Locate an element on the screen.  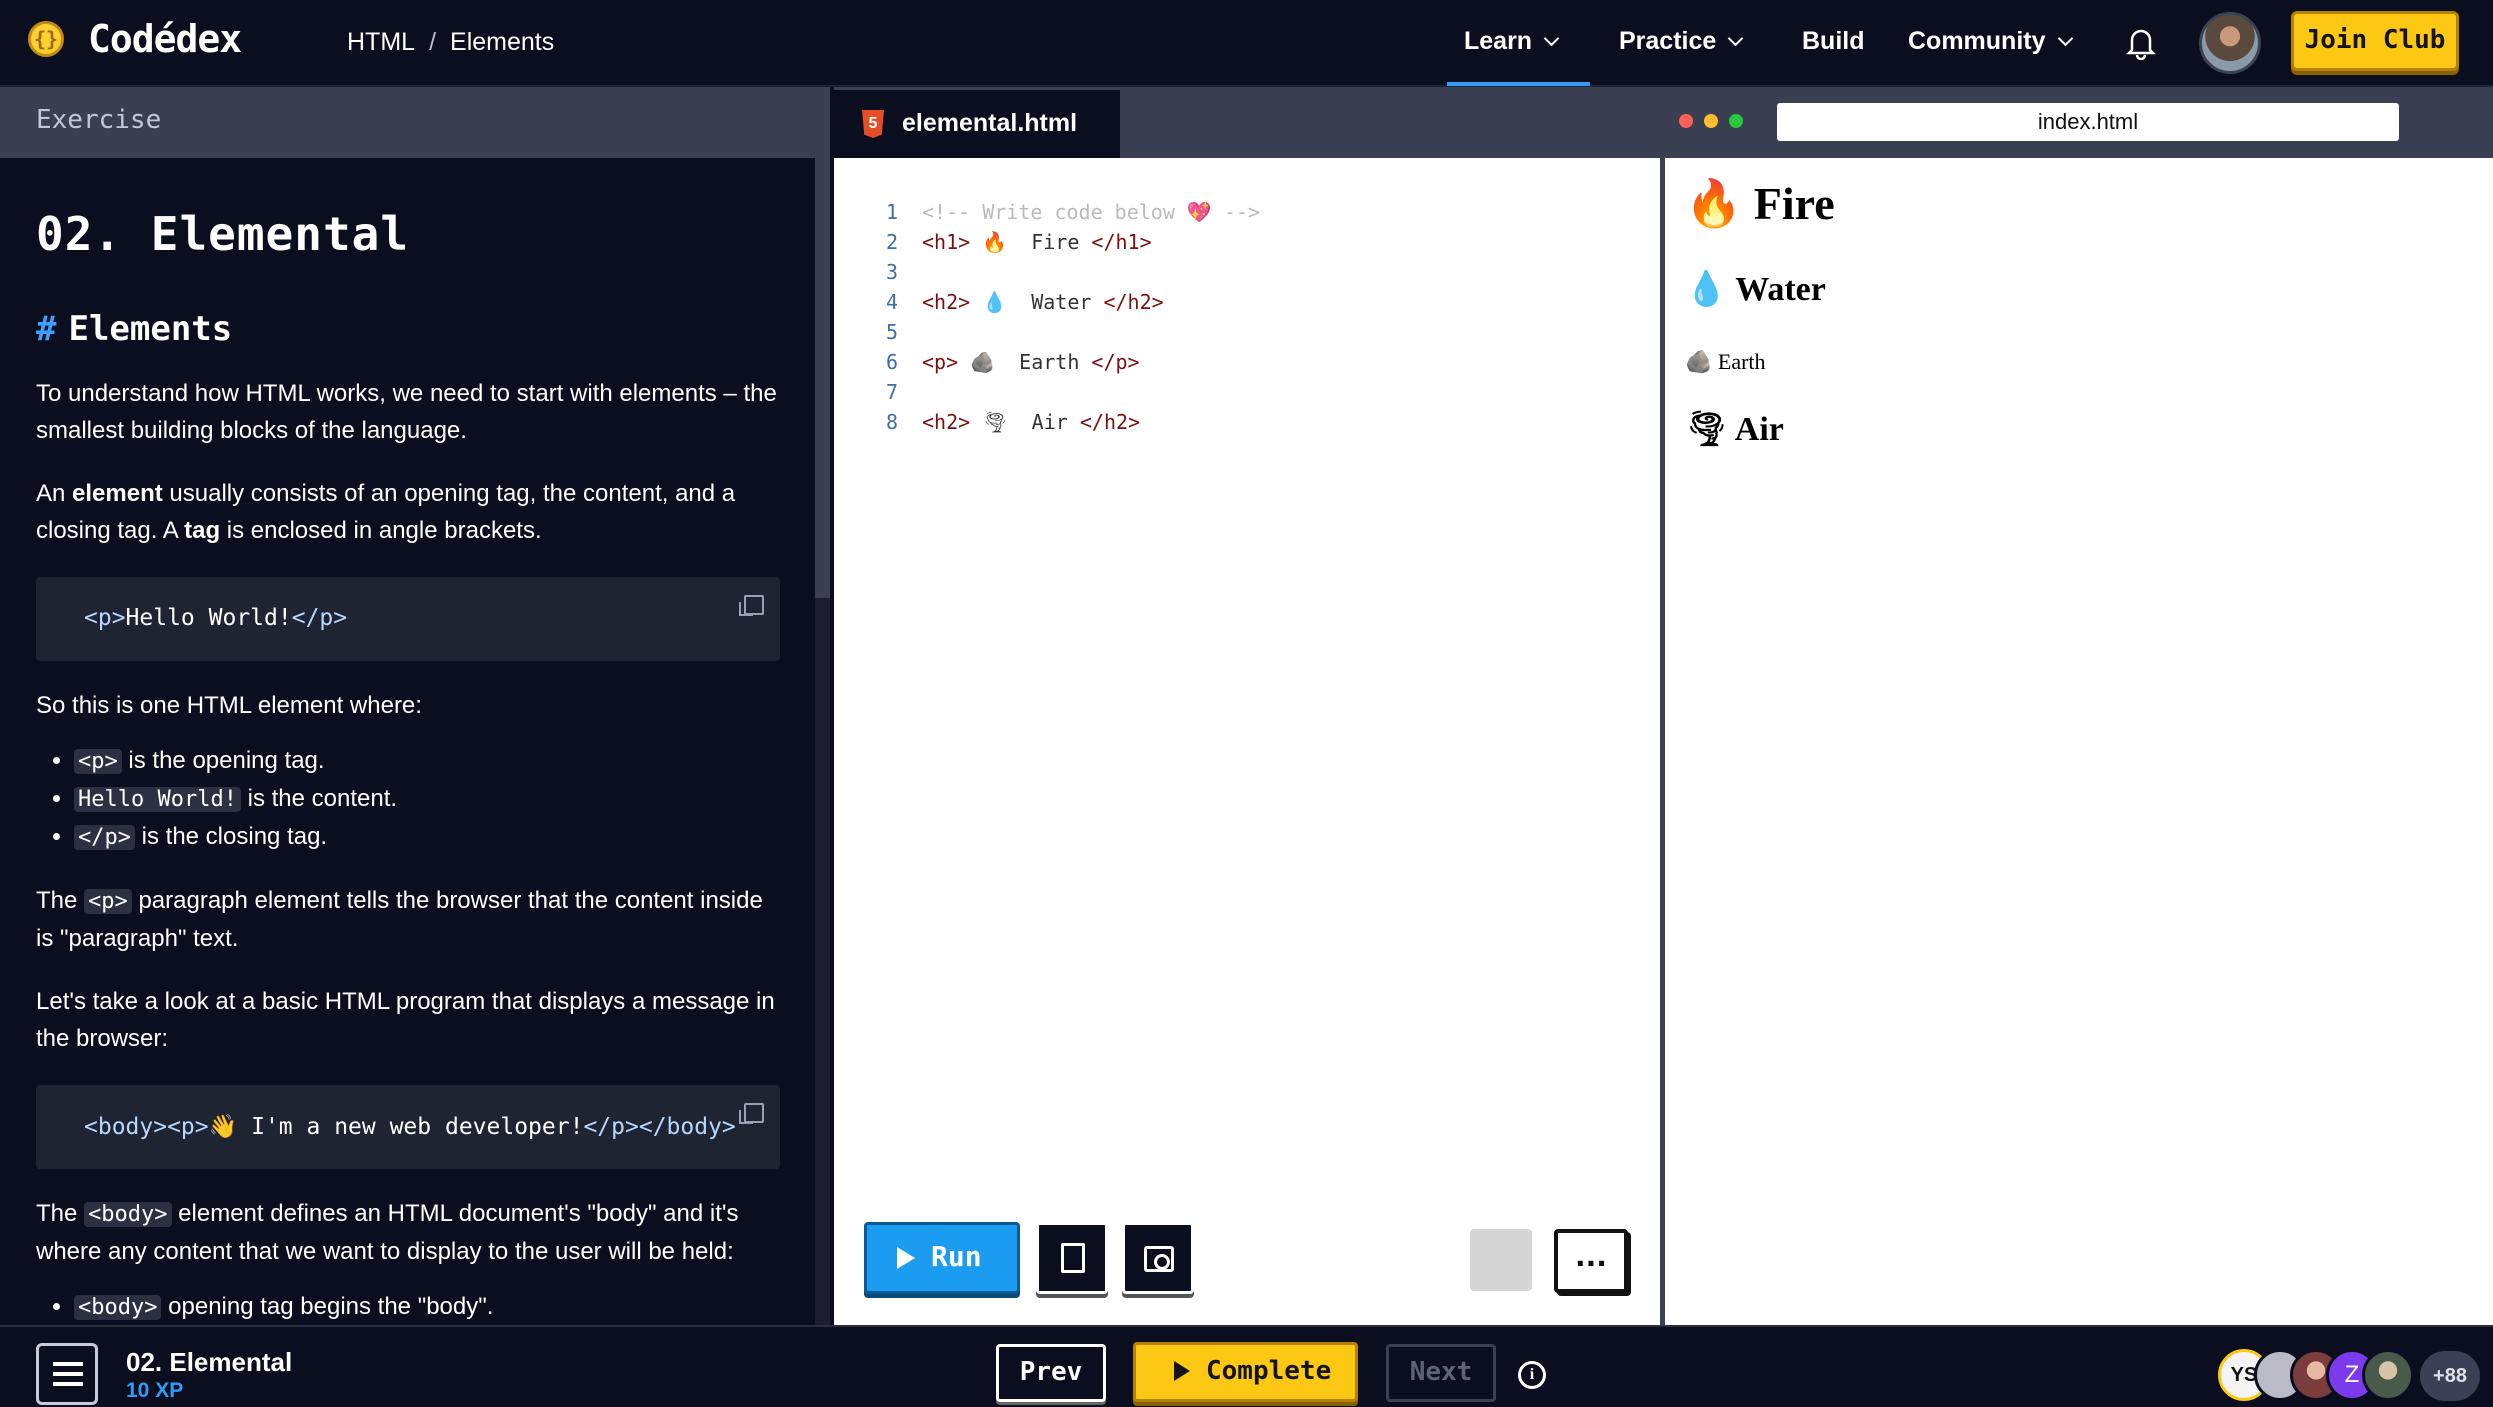
user-avatar is located at coordinates (2230, 43).